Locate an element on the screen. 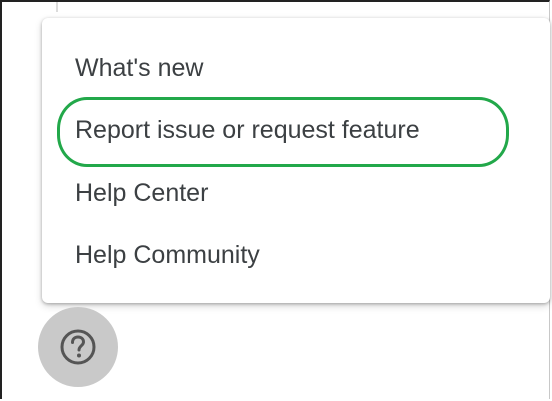 The image size is (552, 401). menu-item-report-issue: Report issue or request feature is located at coordinates (296, 130).